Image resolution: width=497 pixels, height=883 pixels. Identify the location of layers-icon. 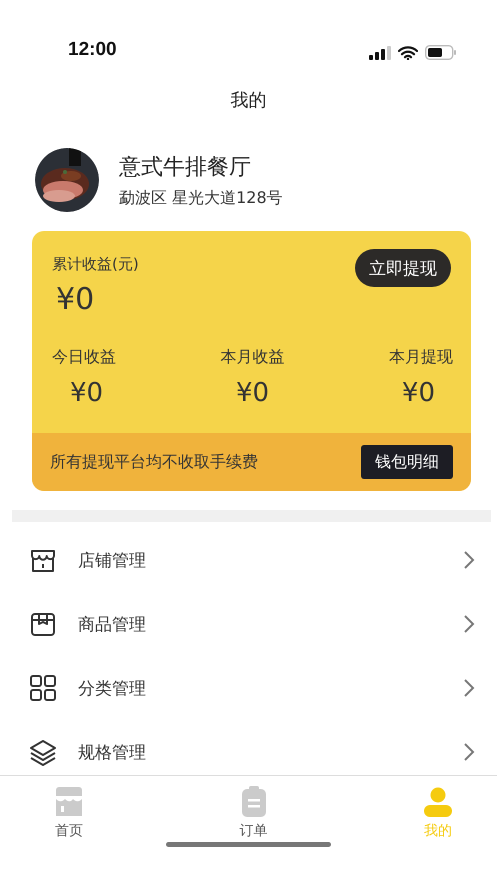
(43, 752).